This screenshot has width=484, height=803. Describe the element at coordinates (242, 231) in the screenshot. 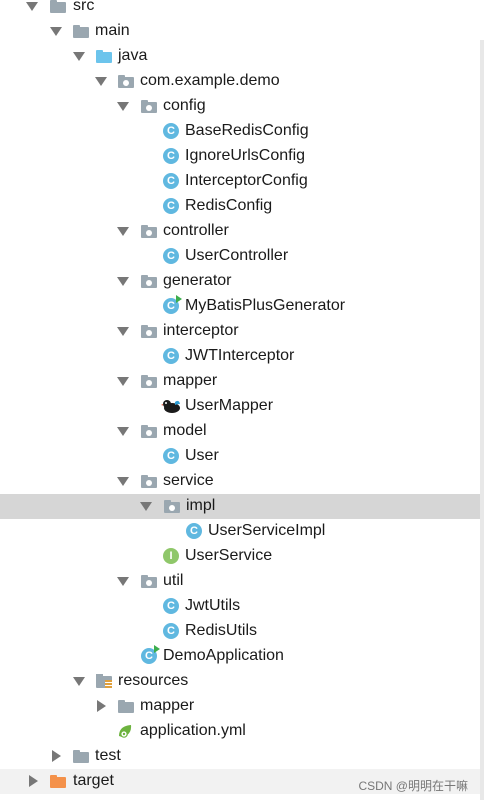

I see `tree-row-controller: controller` at that location.